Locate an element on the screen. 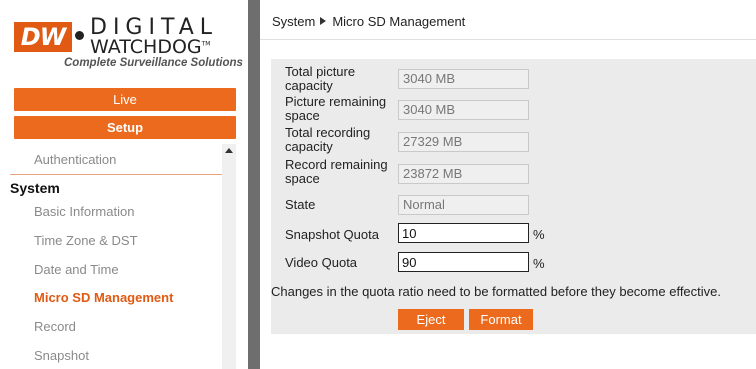 The width and height of the screenshot is (756, 369). logo-tagline: Complete Surveillance Solutions is located at coordinates (153, 63).